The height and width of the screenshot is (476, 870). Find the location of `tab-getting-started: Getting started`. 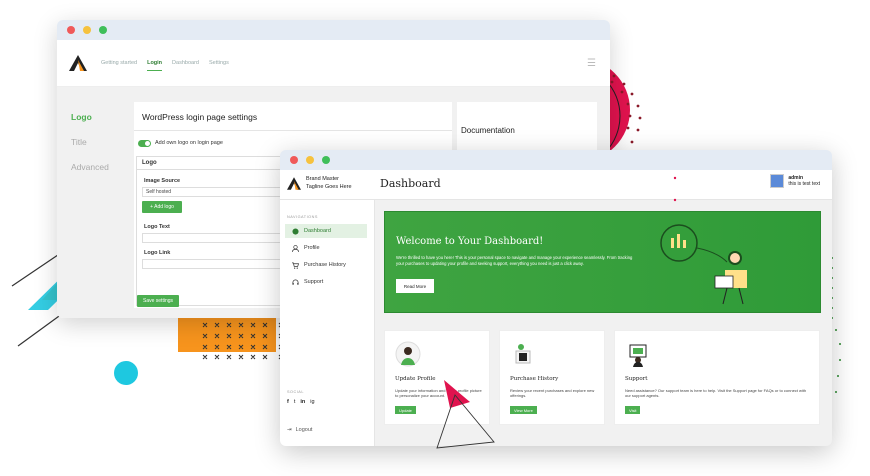

tab-getting-started: Getting started is located at coordinates (119, 63).